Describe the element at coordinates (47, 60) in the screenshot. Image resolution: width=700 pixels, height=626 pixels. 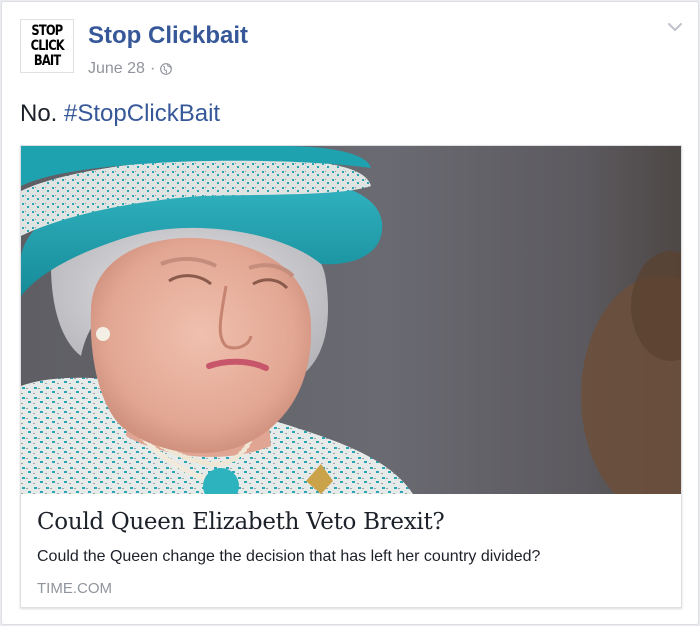
I see `avatar-text-line-3: BAIT` at that location.